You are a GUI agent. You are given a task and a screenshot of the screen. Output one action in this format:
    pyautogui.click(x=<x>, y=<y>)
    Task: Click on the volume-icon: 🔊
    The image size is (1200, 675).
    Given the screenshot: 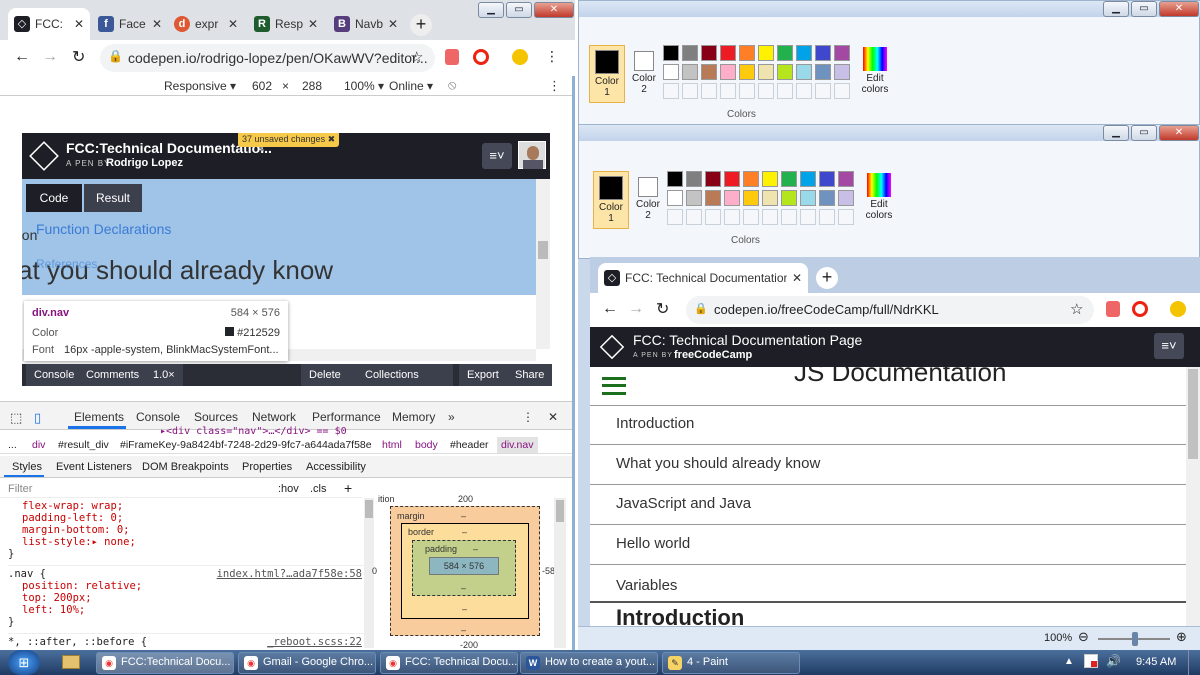 What is the action you would take?
    pyautogui.click(x=1113, y=661)
    